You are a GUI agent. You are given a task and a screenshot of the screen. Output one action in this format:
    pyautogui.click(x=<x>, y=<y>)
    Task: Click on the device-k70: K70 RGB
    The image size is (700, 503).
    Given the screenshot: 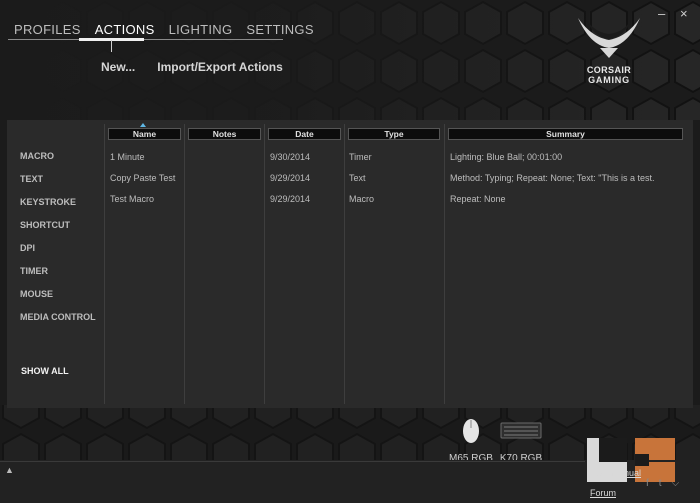 What is the action you would take?
    pyautogui.click(x=521, y=441)
    